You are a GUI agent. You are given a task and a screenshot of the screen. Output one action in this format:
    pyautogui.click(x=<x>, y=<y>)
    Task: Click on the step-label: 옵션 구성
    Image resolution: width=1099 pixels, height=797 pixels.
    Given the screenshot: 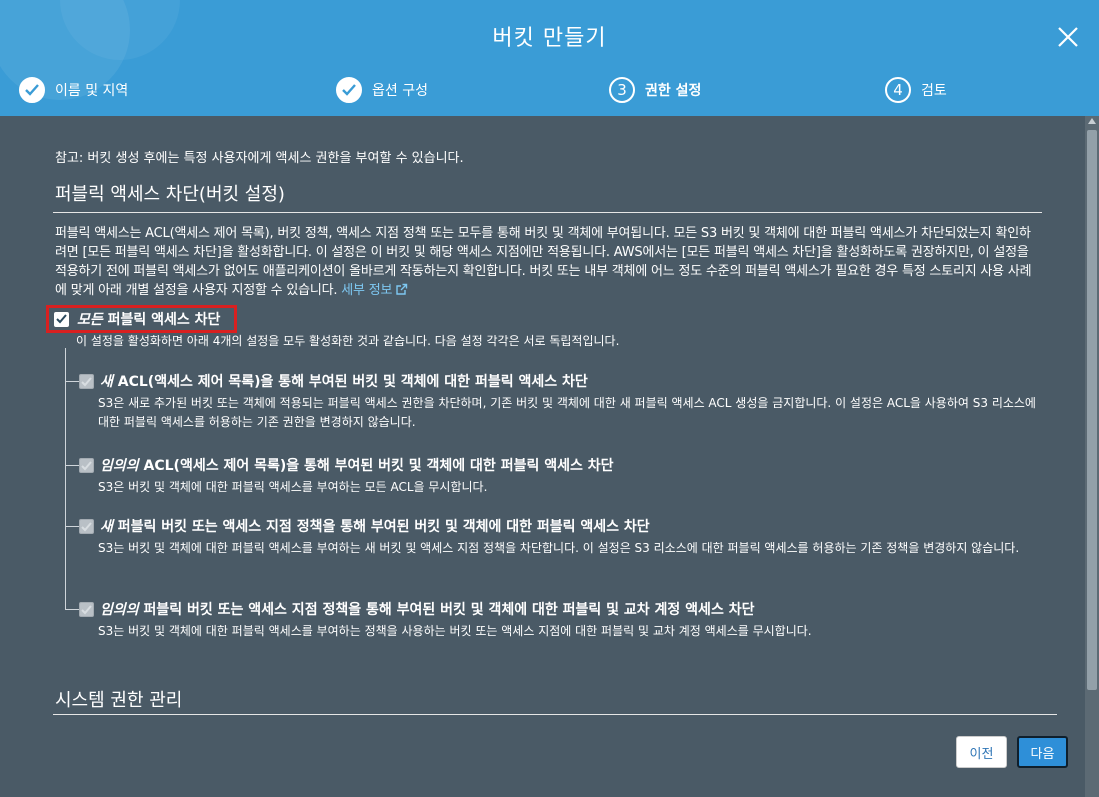 What is the action you would take?
    pyautogui.click(x=400, y=91)
    